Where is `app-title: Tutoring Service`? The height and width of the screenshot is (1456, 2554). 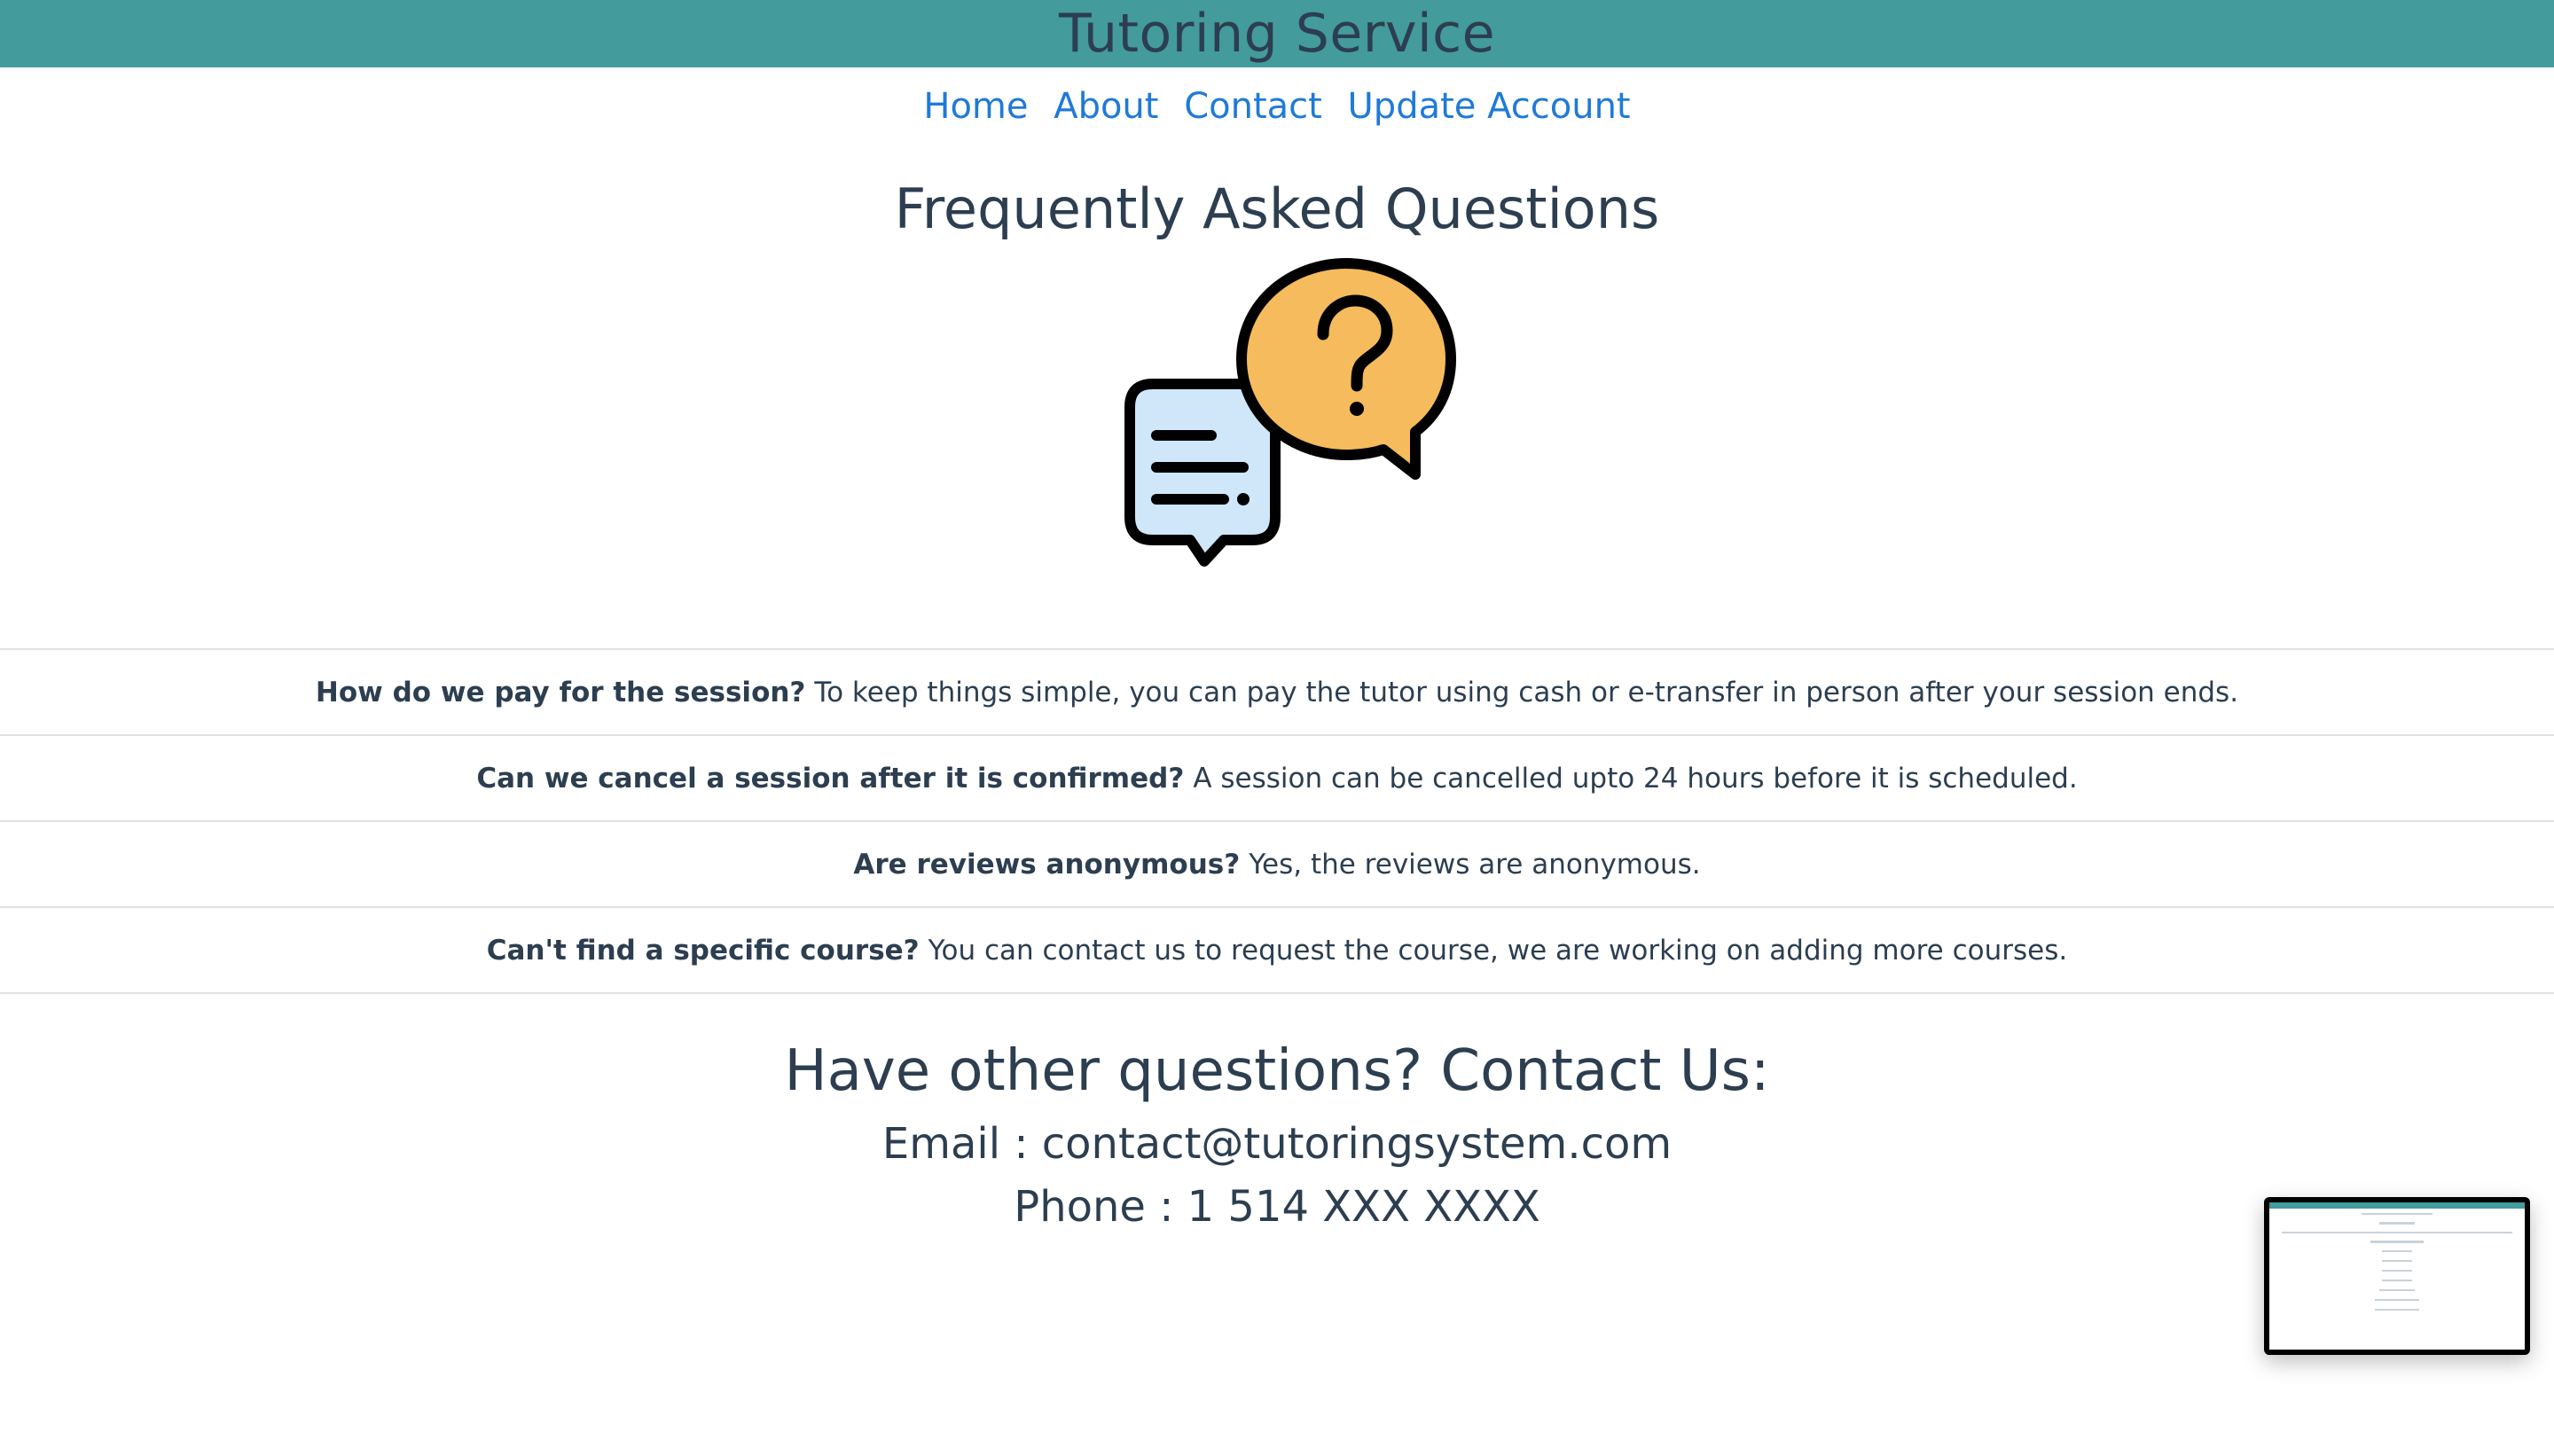
app-title: Tutoring Service is located at coordinates (1277, 34).